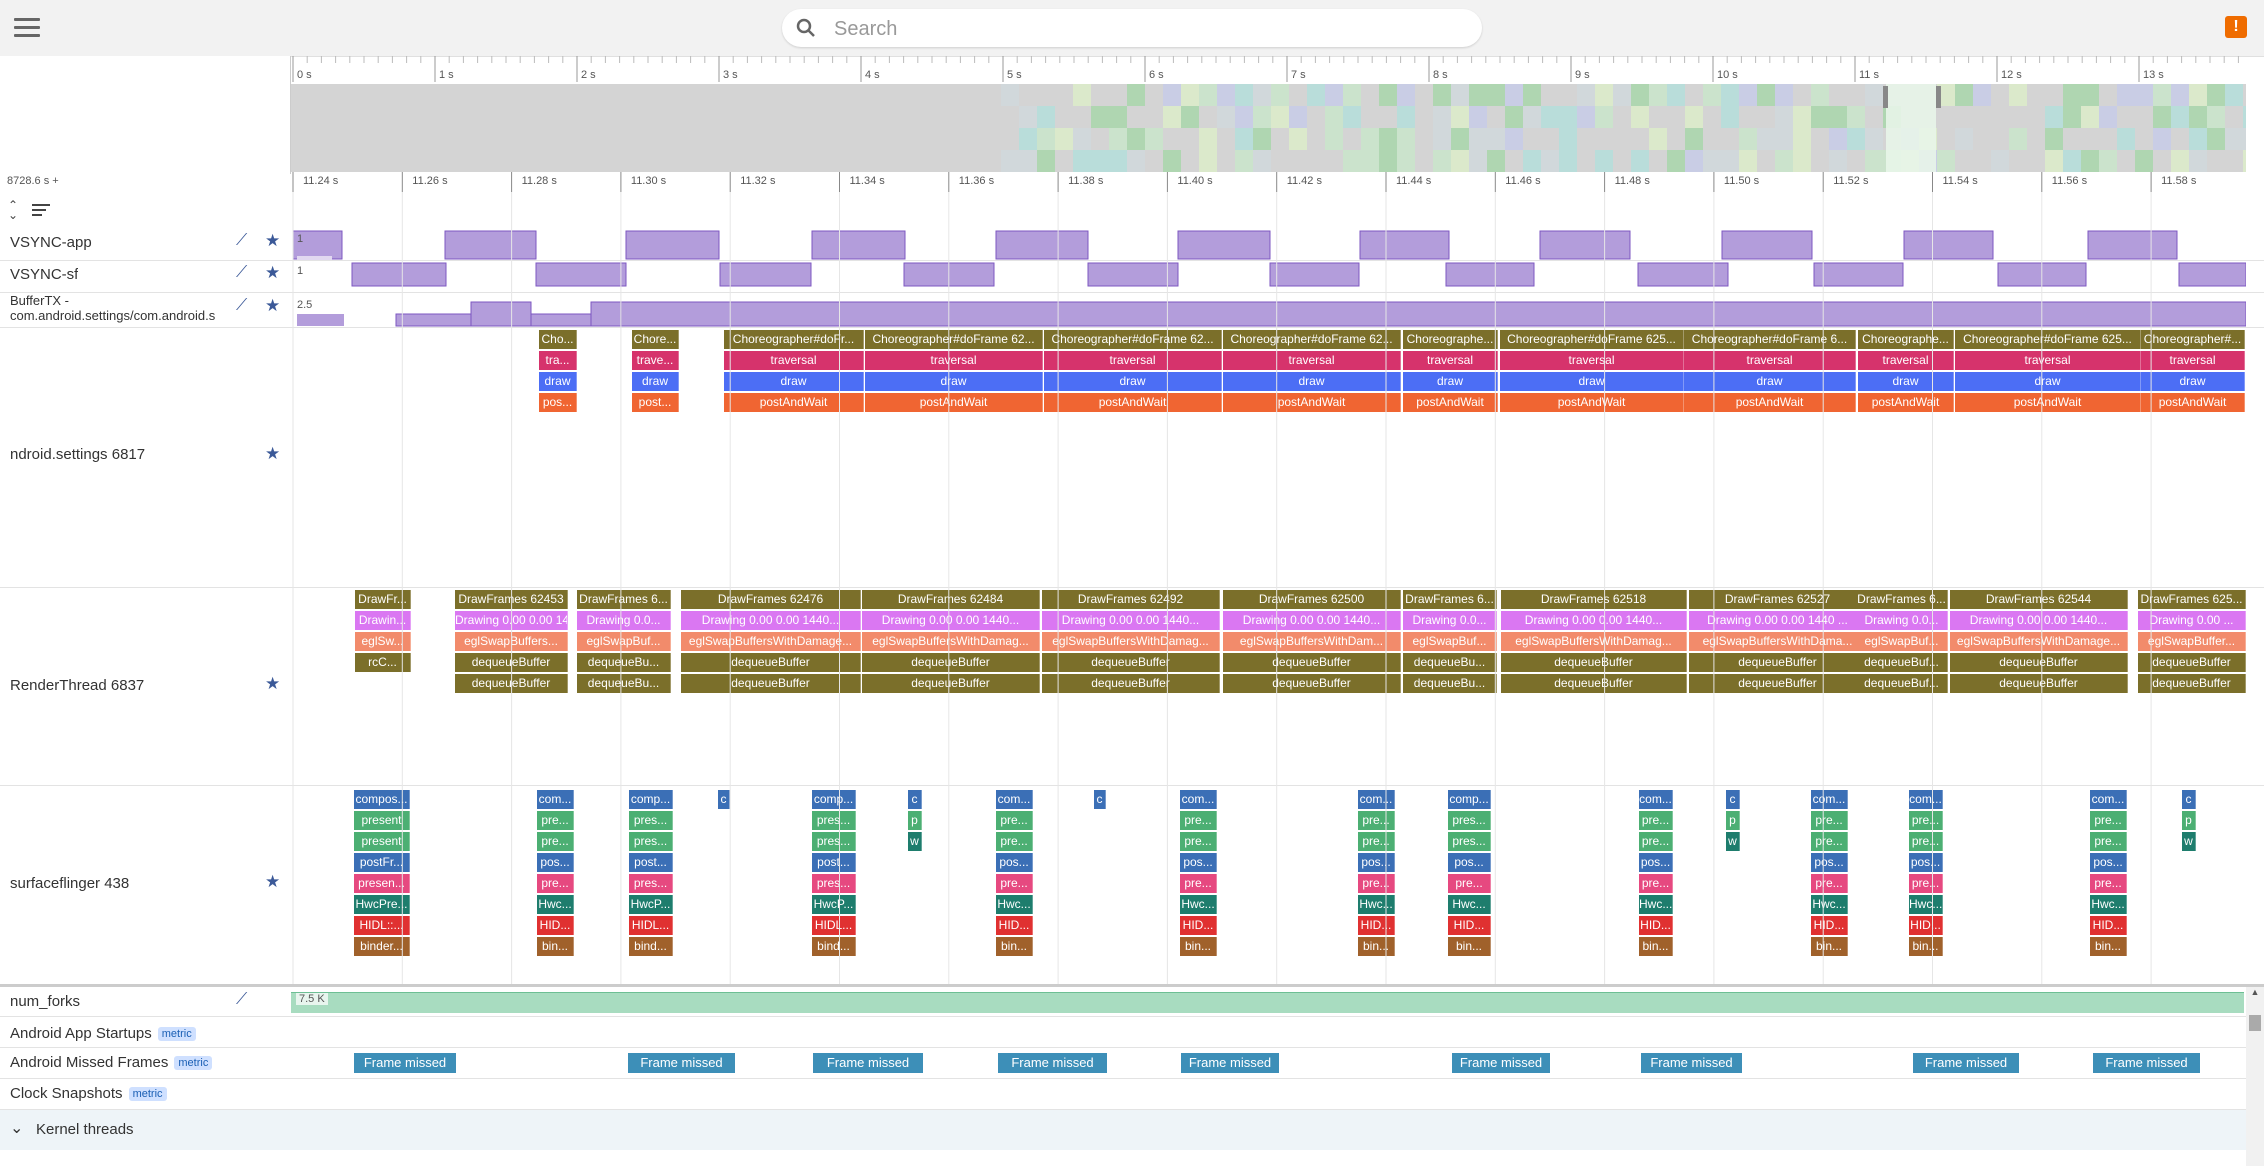 The height and width of the screenshot is (1166, 2264). I want to click on renderthread-slice: DrawFrames 62500, so click(1312, 599).